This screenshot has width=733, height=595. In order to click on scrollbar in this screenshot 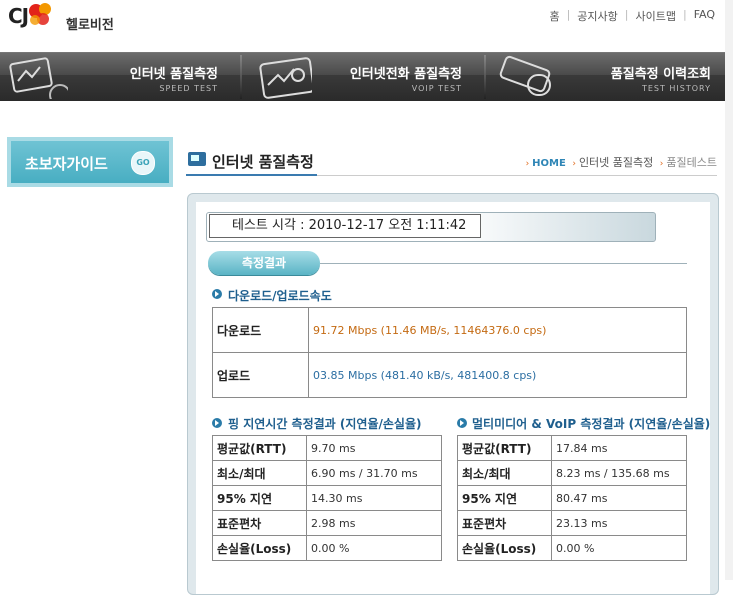, I will do `click(729, 290)`.